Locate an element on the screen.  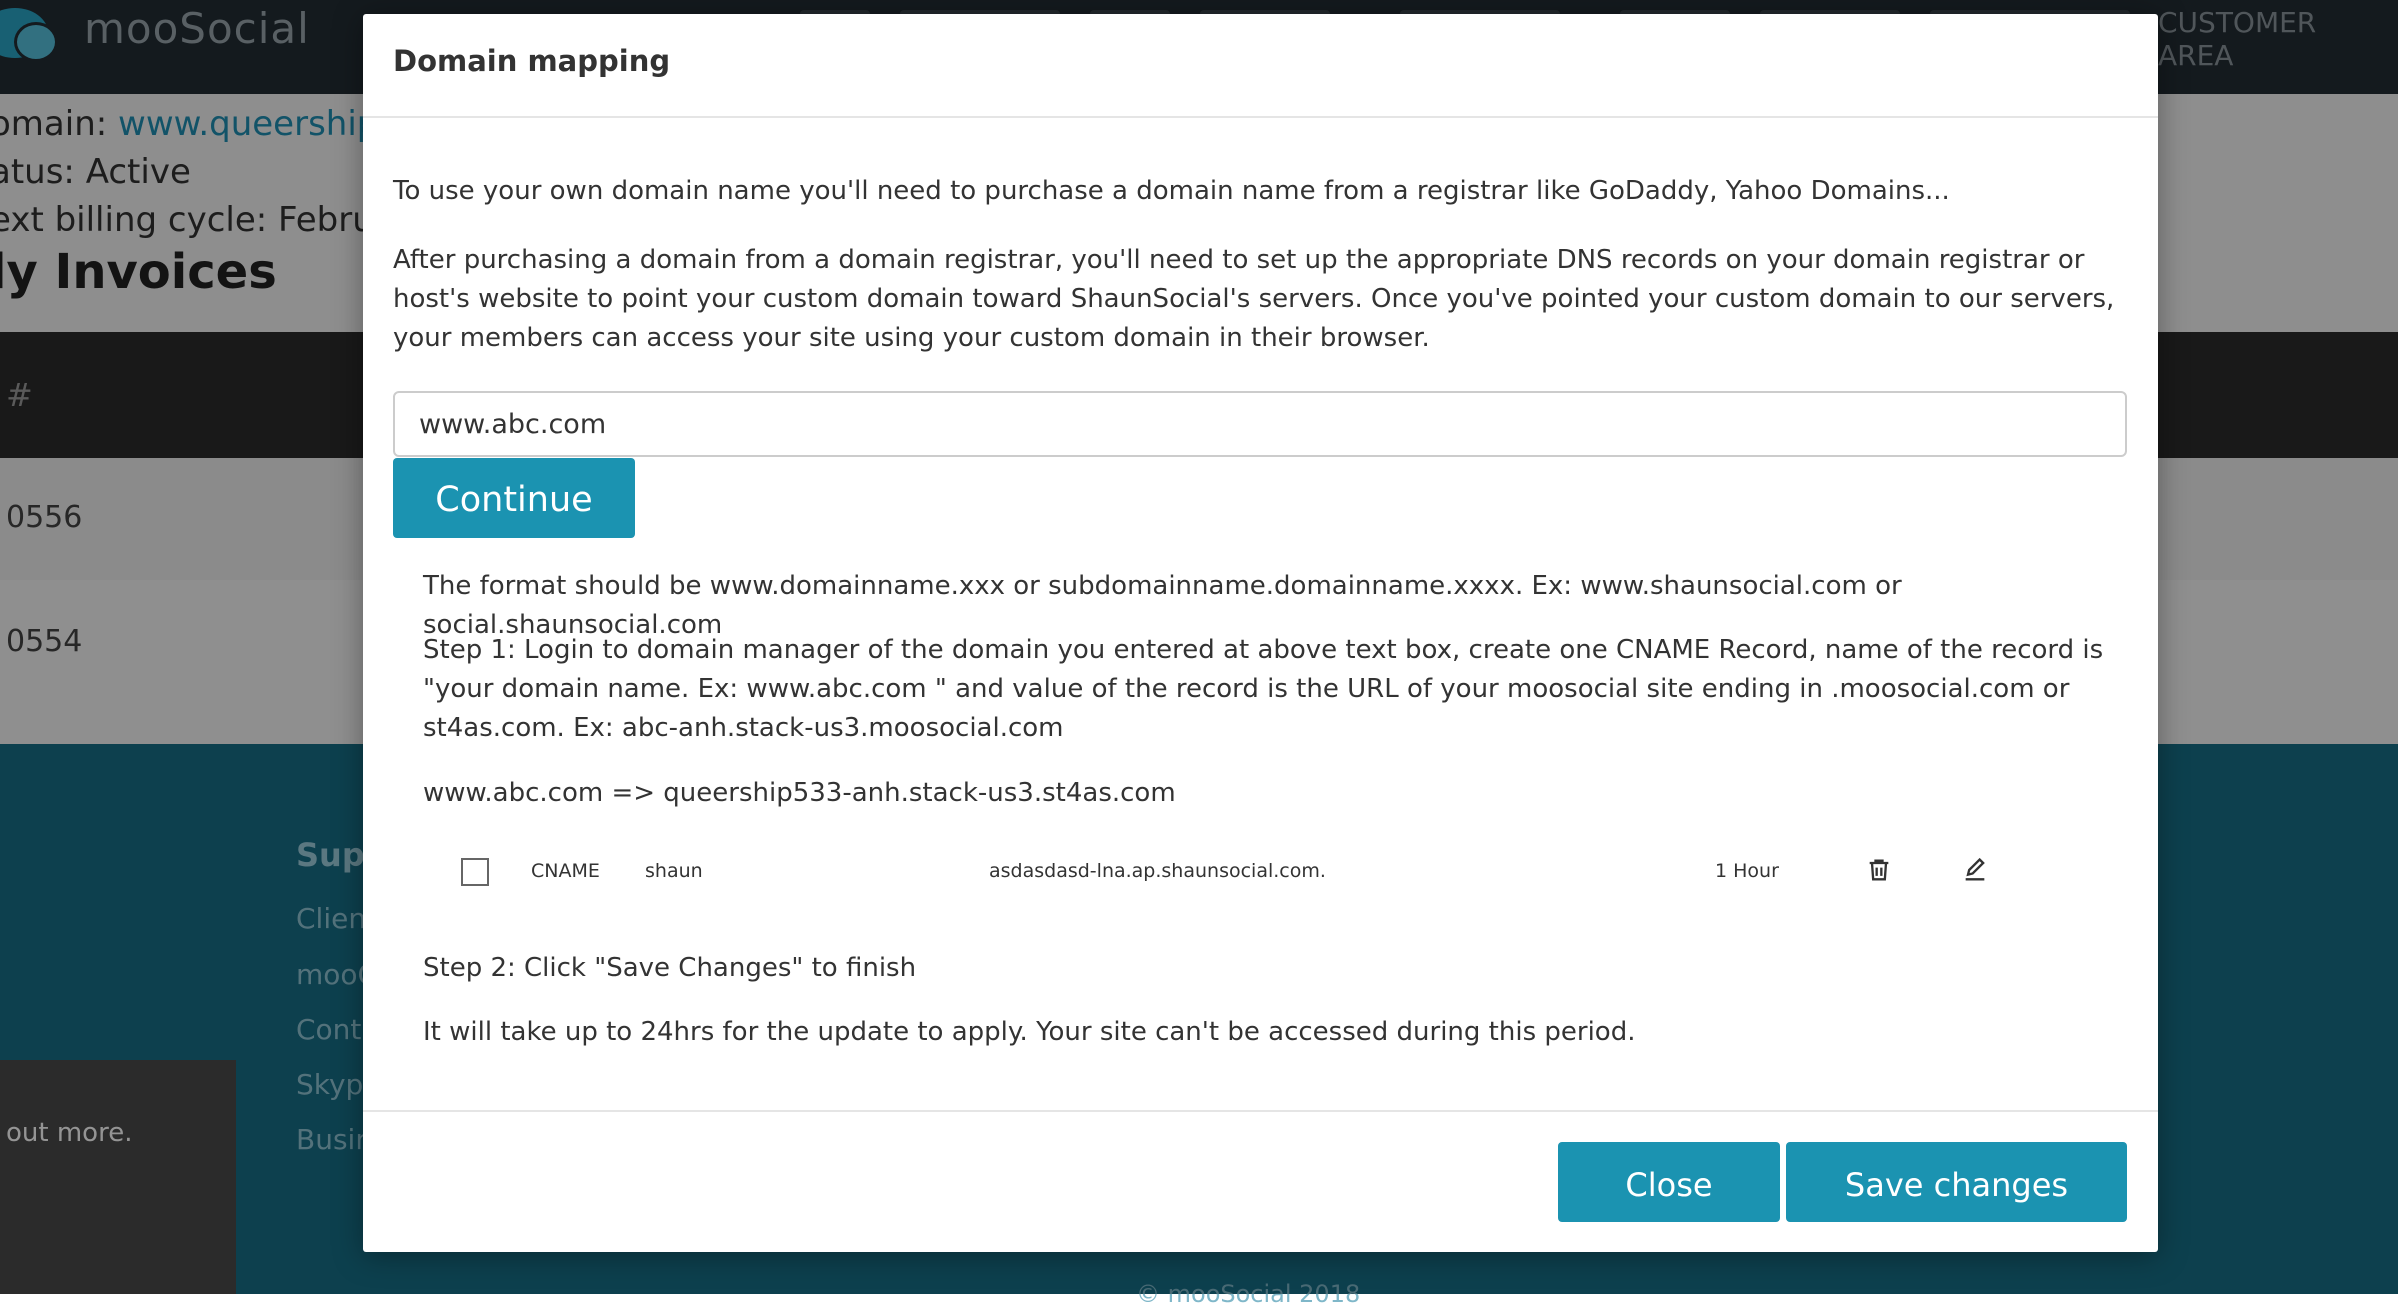
step2-text: Step 2: Click "Save Changes" to finish is located at coordinates (670, 968).